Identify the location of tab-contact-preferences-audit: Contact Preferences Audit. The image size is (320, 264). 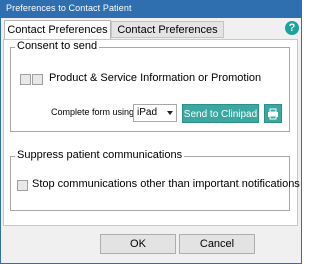
(167, 36).